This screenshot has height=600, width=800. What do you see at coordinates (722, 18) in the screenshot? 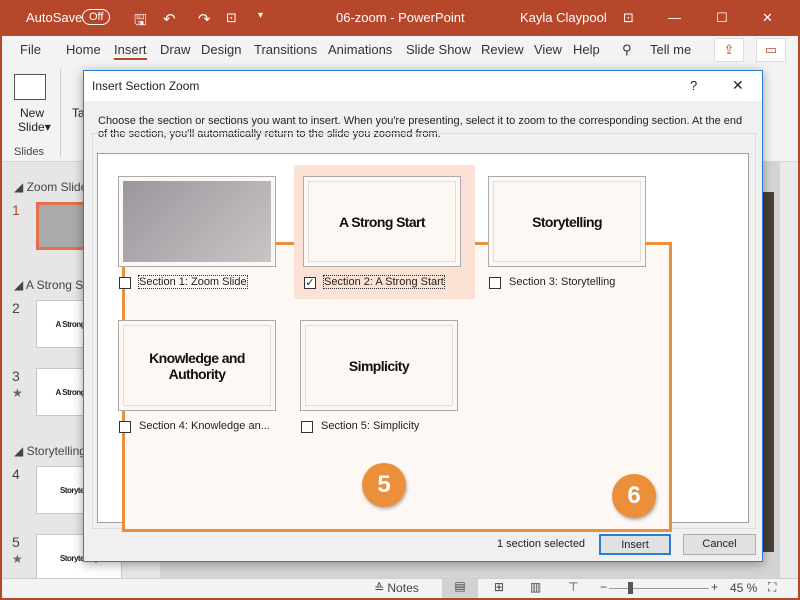
I see `maximize-icon: ☐` at bounding box center [722, 18].